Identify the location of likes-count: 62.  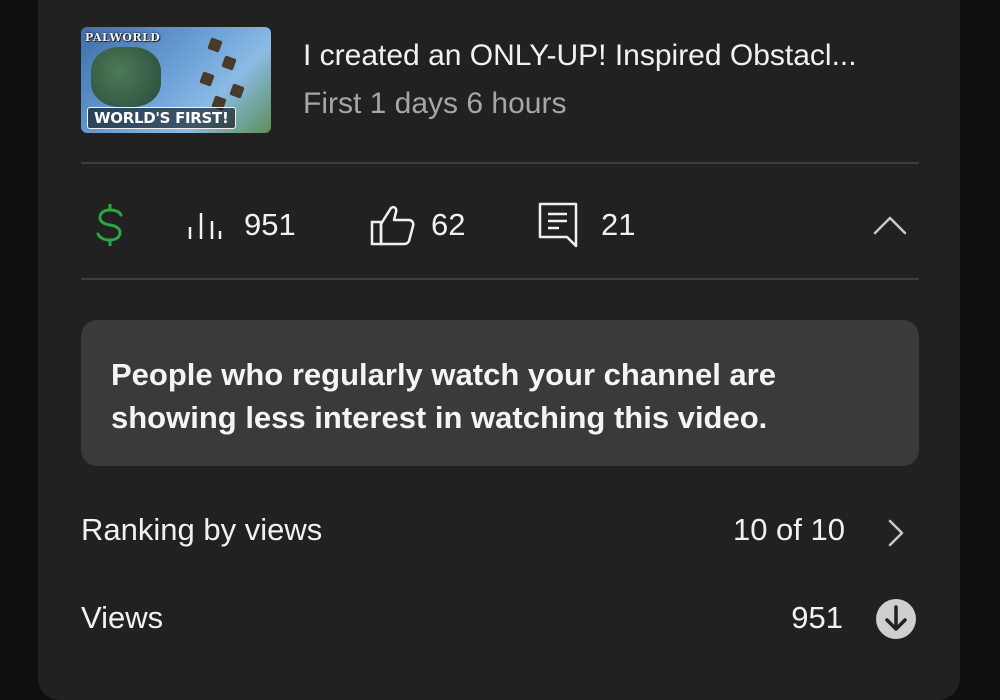
(448, 224).